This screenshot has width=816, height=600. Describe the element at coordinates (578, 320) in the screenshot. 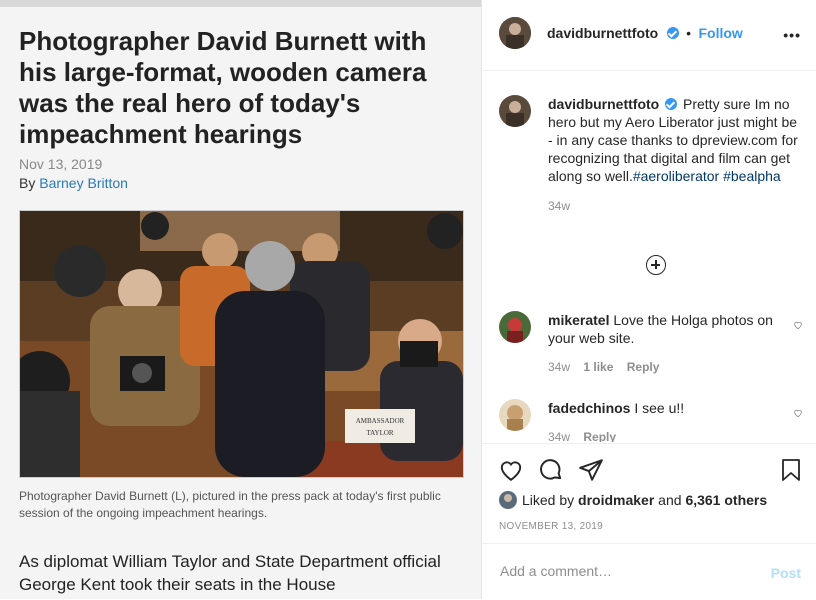

I see `comment-username: mikeratel` at that location.